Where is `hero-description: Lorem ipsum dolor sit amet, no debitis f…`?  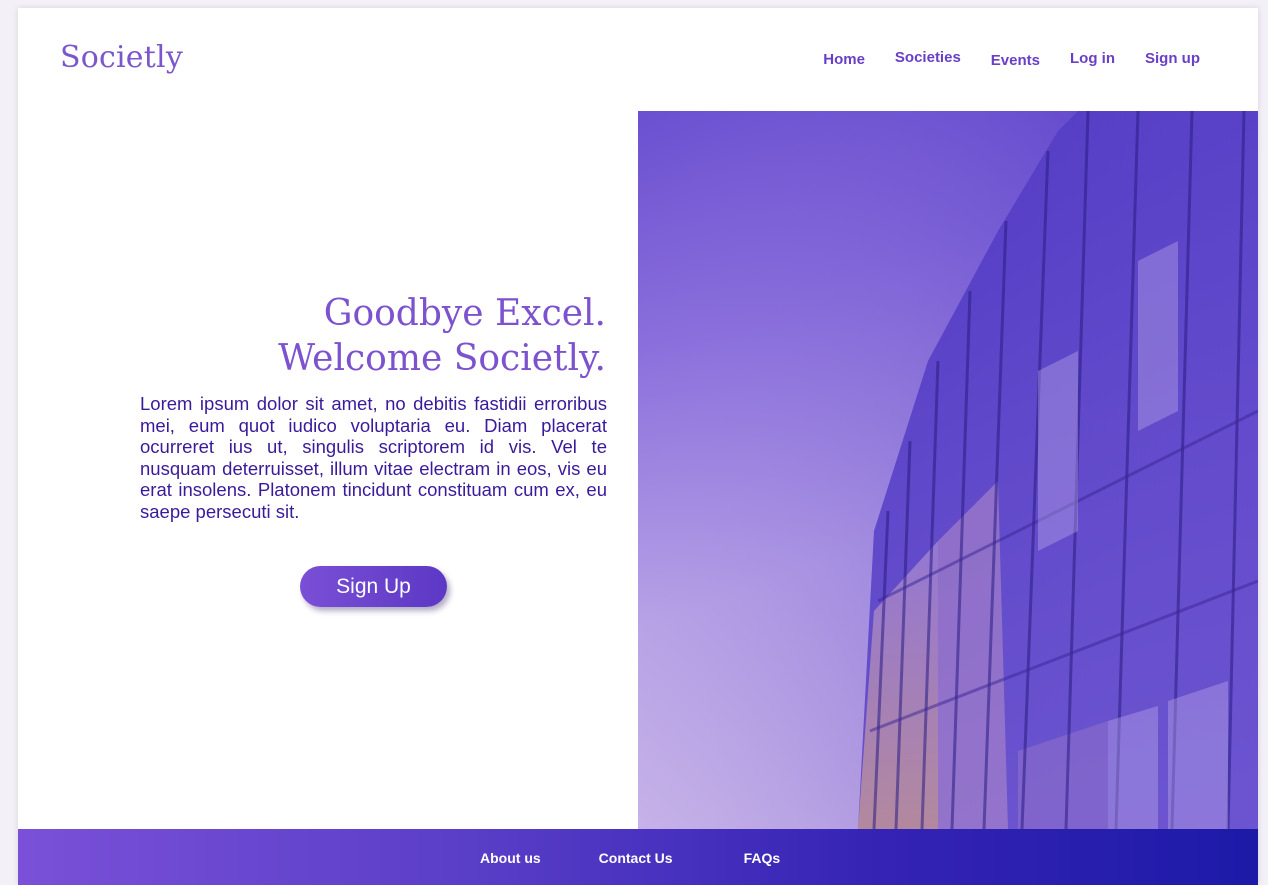
hero-description: Lorem ipsum dolor sit amet, no debitis f… is located at coordinates (373, 457).